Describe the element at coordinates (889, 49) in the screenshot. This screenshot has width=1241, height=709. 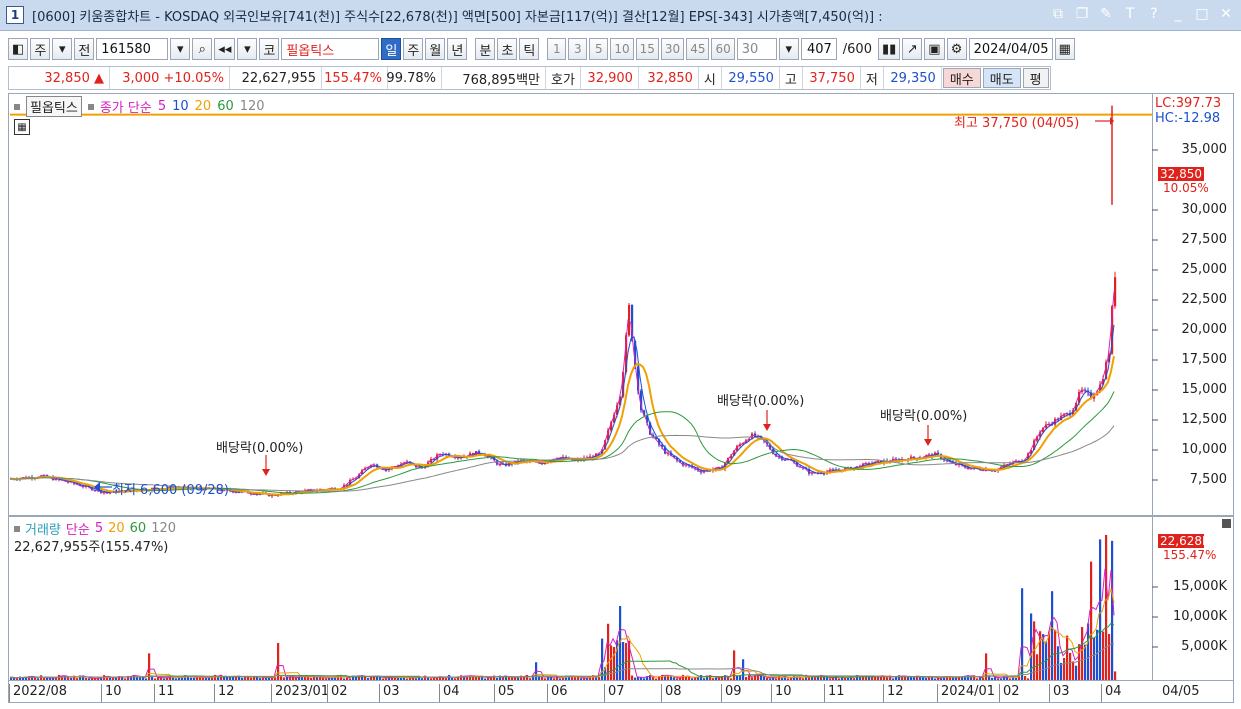
I see `candle-type-icon: ▮▮` at that location.